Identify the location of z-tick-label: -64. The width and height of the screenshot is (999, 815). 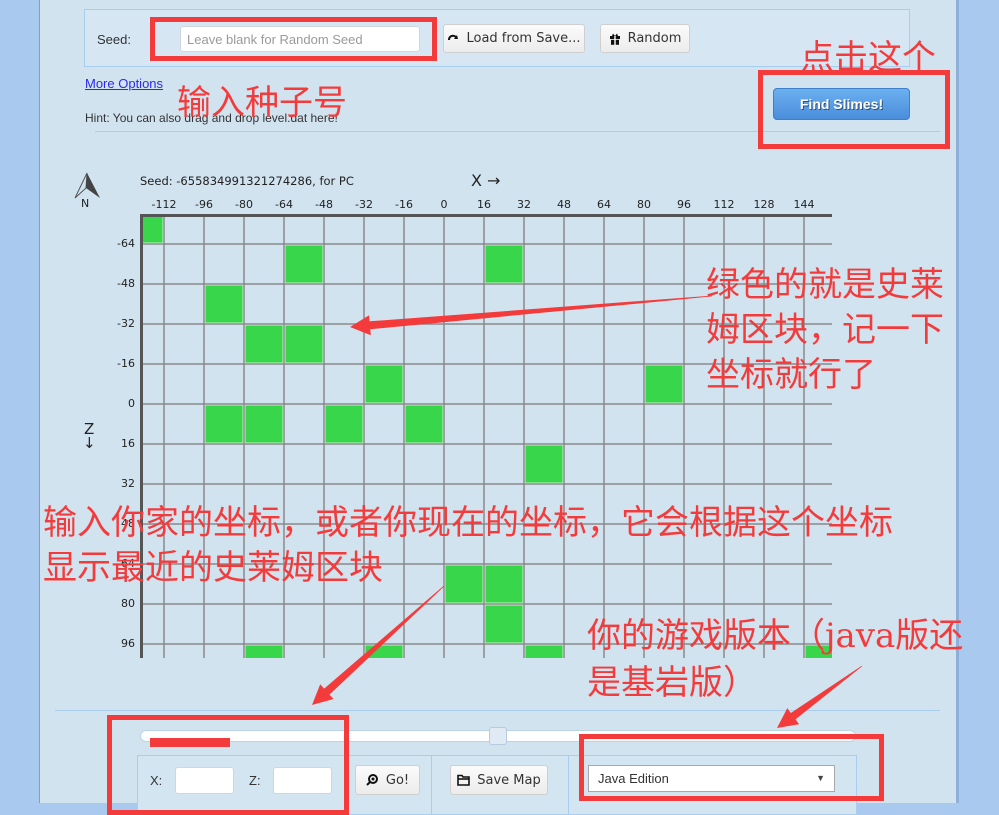
(126, 243).